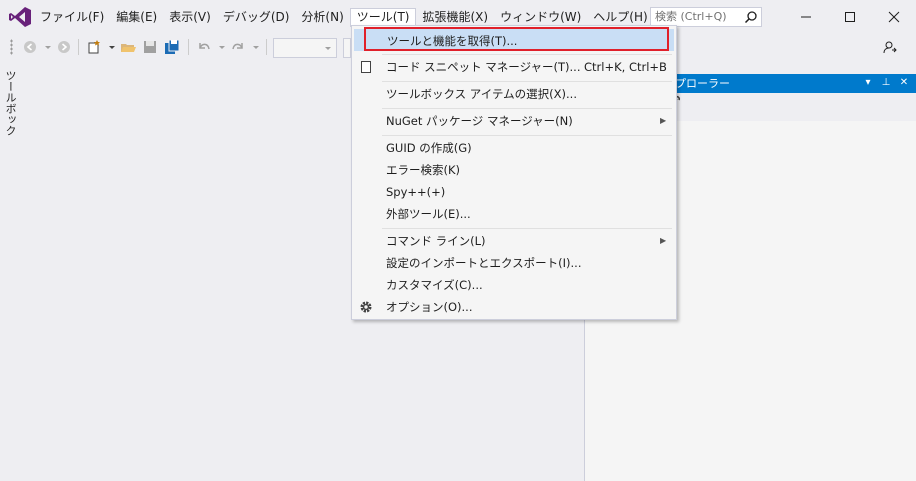 The width and height of the screenshot is (916, 481). What do you see at coordinates (850, 17) in the screenshot?
I see `maximize-icon` at bounding box center [850, 17].